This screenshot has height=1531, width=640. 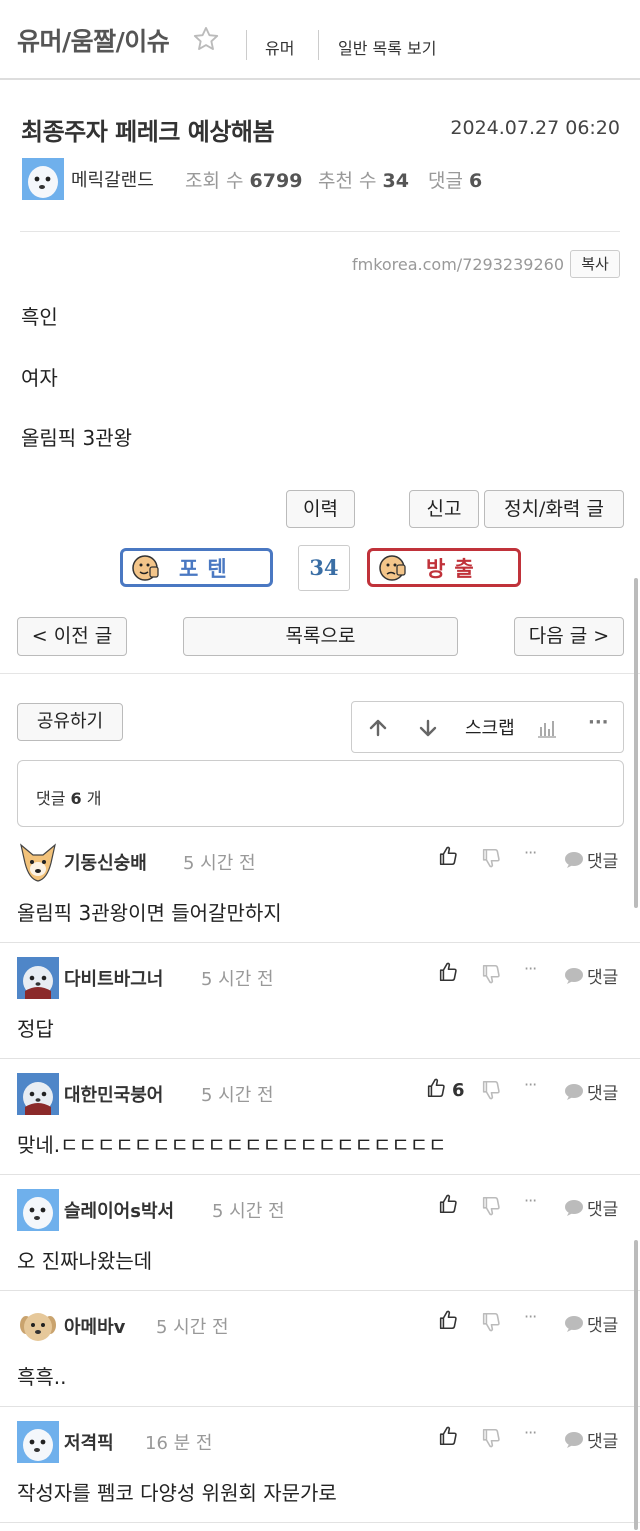 I want to click on recommend-label: 추천 수, so click(x=347, y=181).